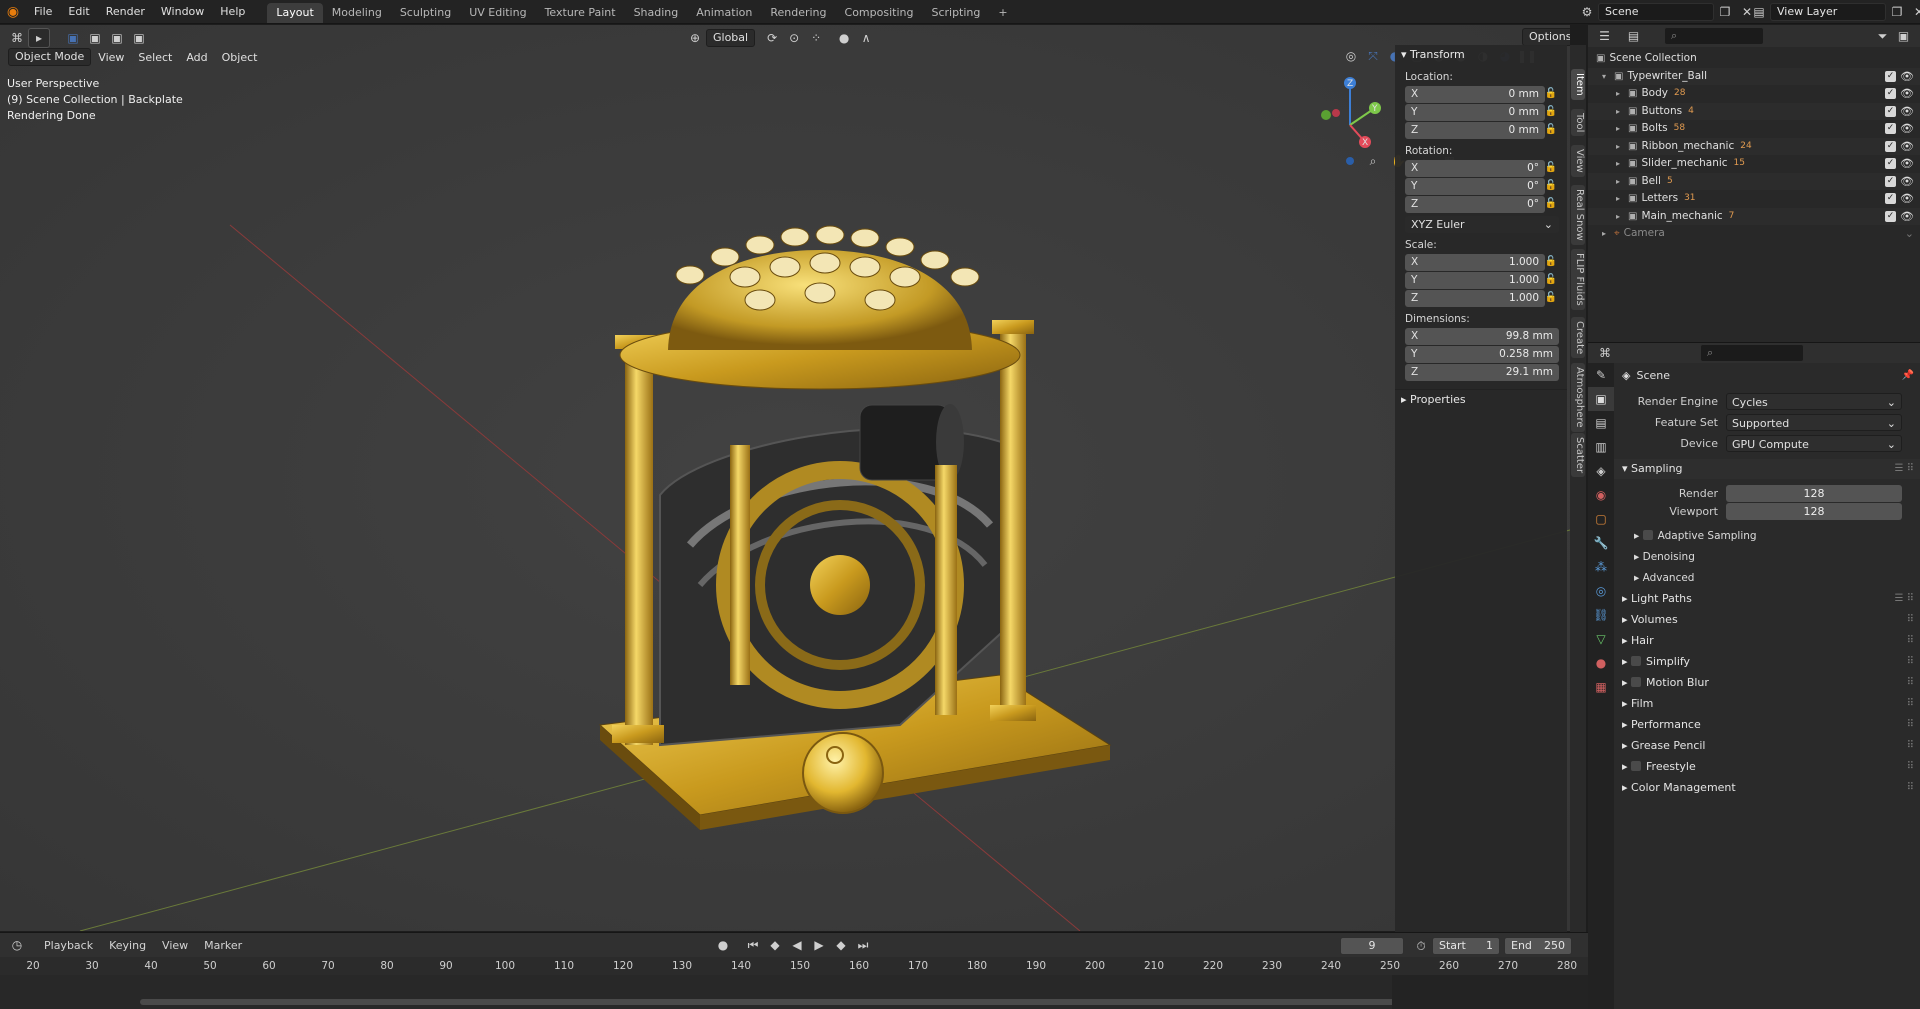 This screenshot has height=1009, width=1920. Describe the element at coordinates (695, 38) in the screenshot. I see `orientation-icon: ⊕` at that location.